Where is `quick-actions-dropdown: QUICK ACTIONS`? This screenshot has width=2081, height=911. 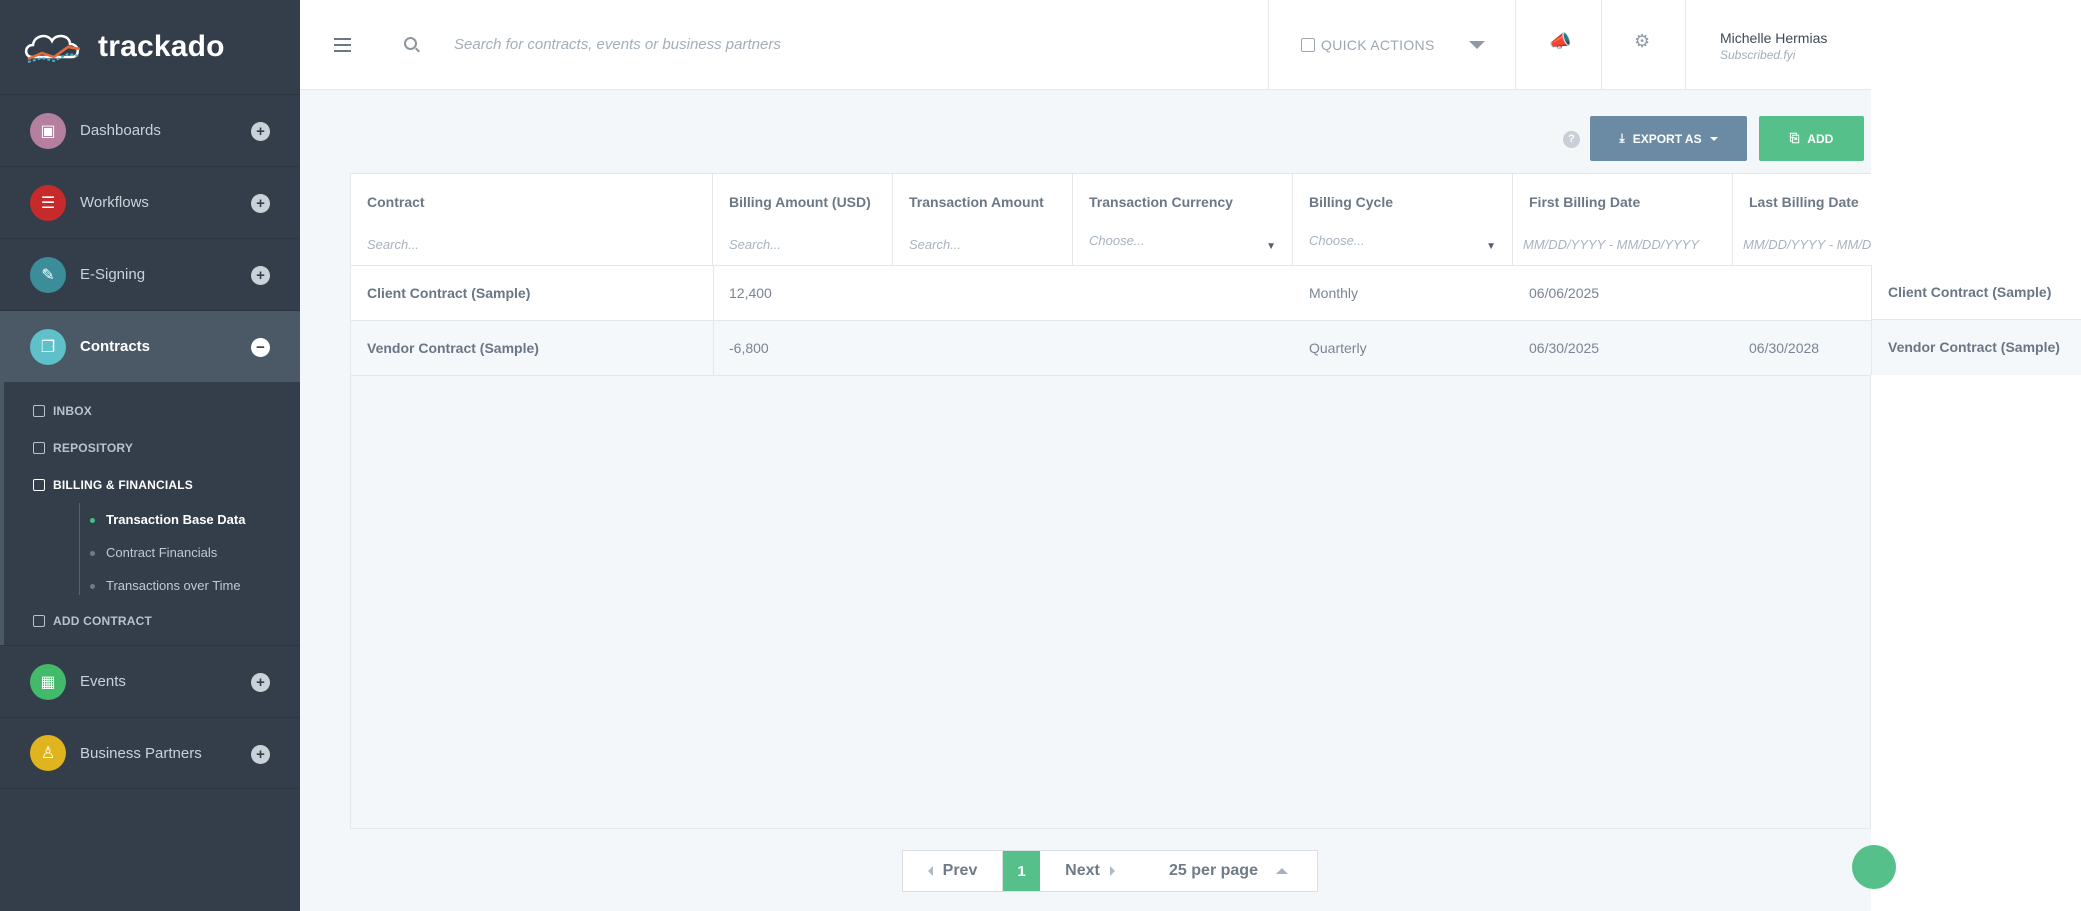 quick-actions-dropdown: QUICK ACTIONS is located at coordinates (1408, 45).